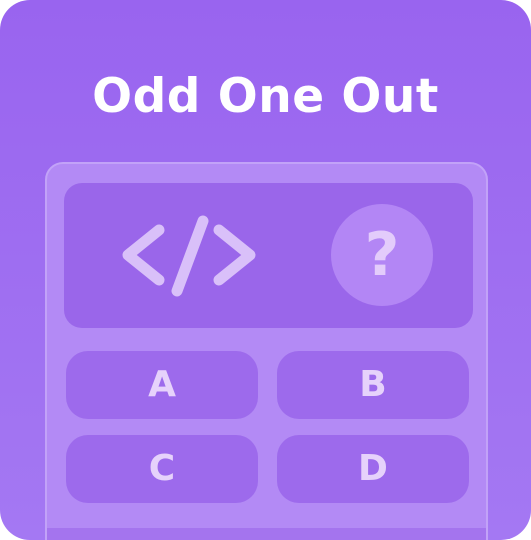  Describe the element at coordinates (162, 385) in the screenshot. I see `option-a-button: A` at that location.